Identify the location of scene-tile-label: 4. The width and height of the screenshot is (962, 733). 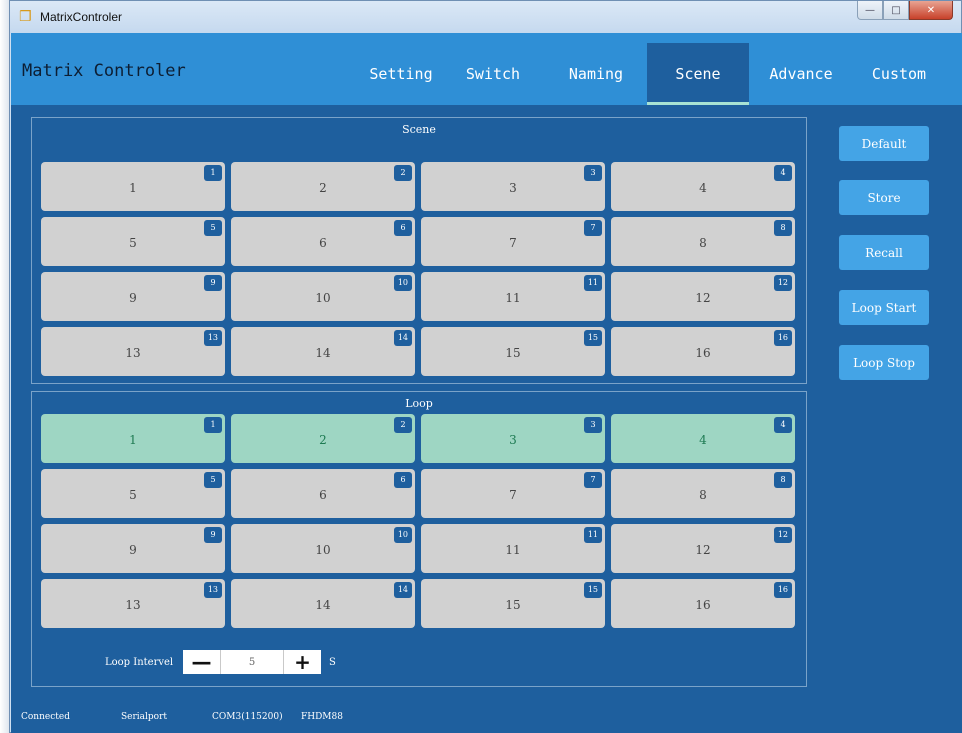
(703, 188).